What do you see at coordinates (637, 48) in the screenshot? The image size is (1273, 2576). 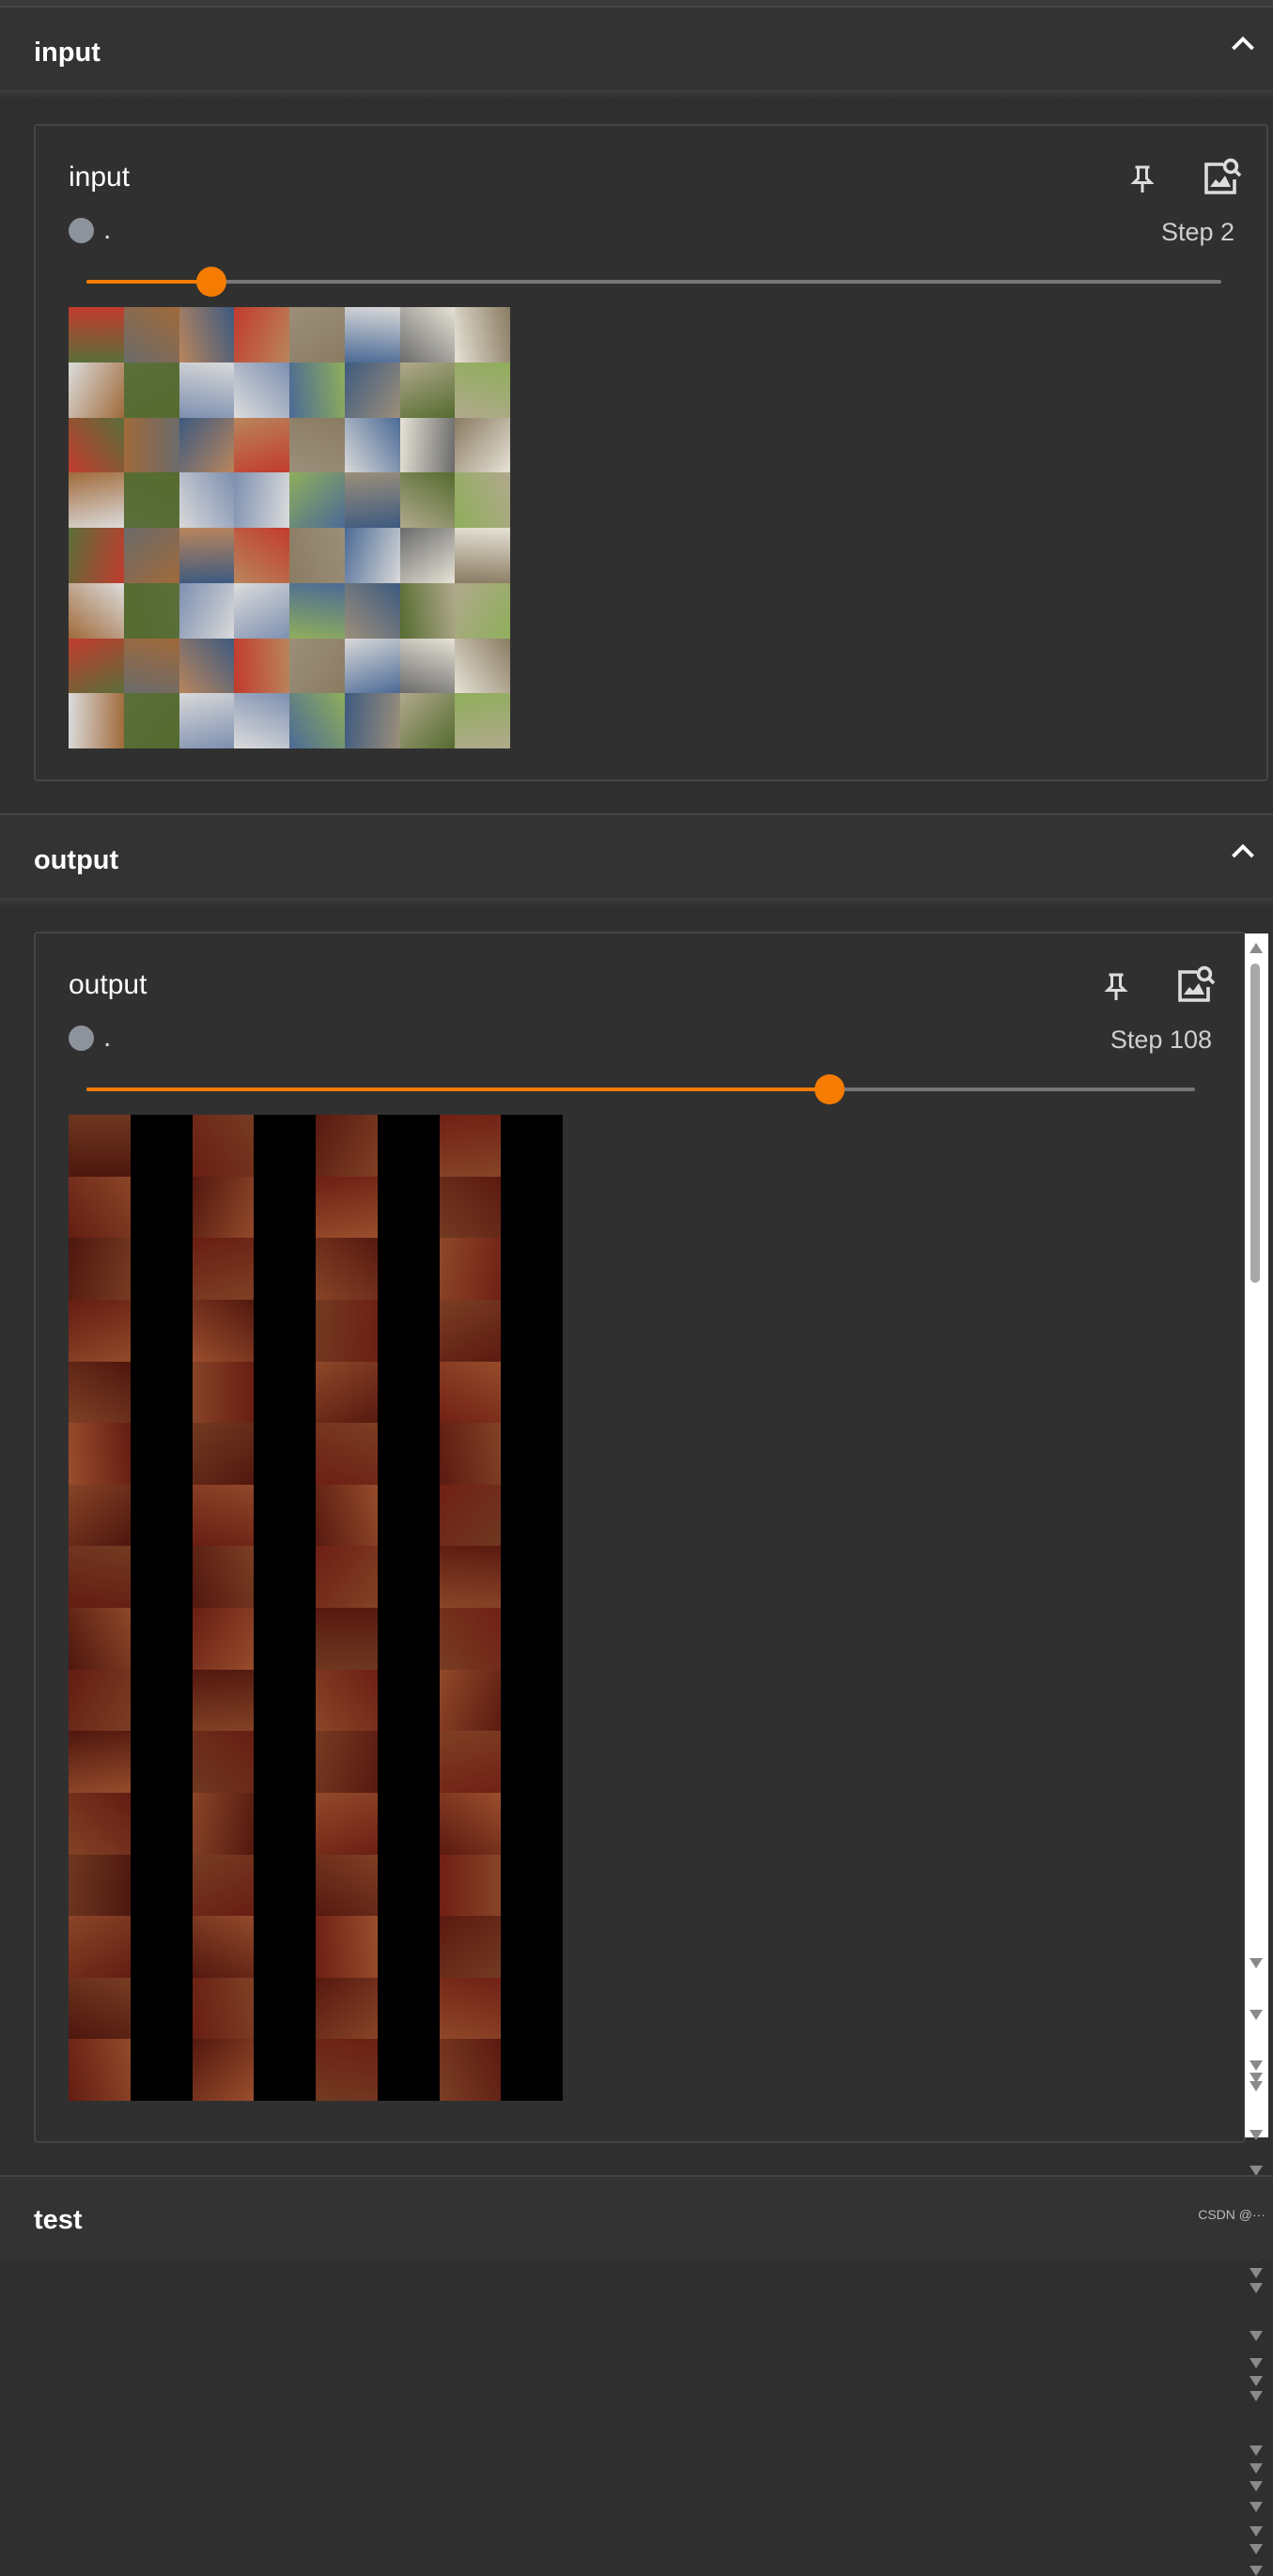 I see `group-header-input: input` at bounding box center [637, 48].